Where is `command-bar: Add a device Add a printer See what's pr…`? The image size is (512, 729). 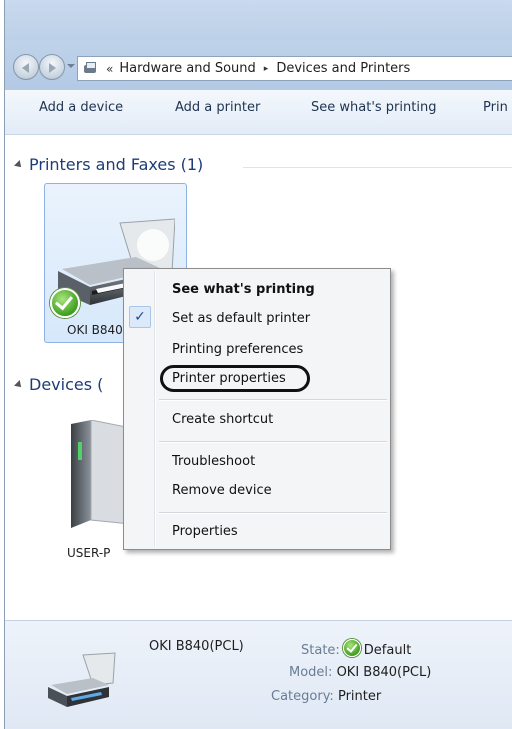 command-bar: Add a device Add a printer See what's pr… is located at coordinates (258, 112).